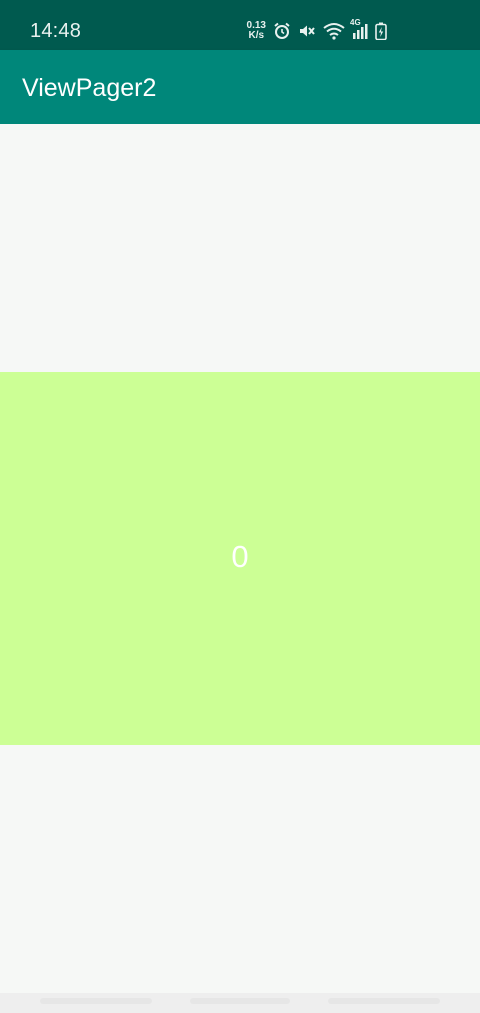  I want to click on status-bar: 14:48 0.13 K/s 4G, so click(240, 25).